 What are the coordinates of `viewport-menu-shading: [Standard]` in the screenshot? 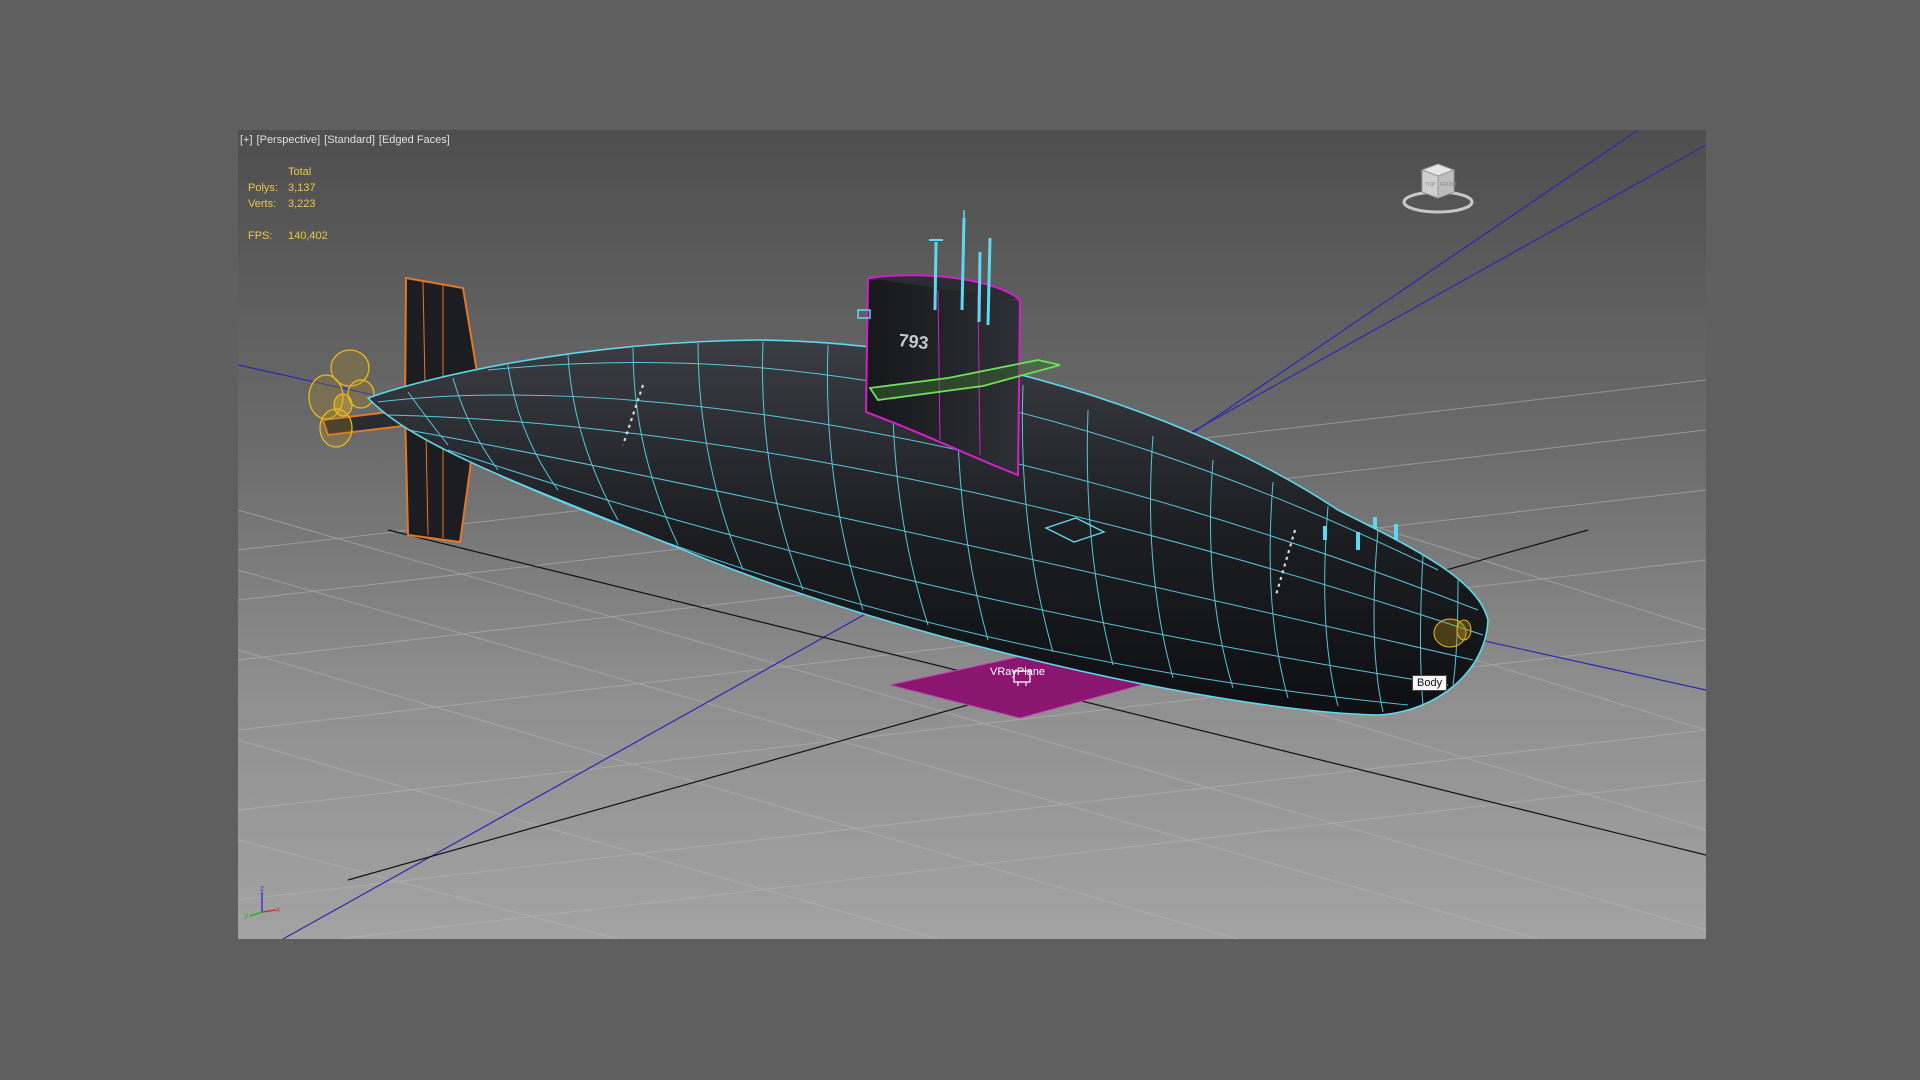 It's located at (349, 140).